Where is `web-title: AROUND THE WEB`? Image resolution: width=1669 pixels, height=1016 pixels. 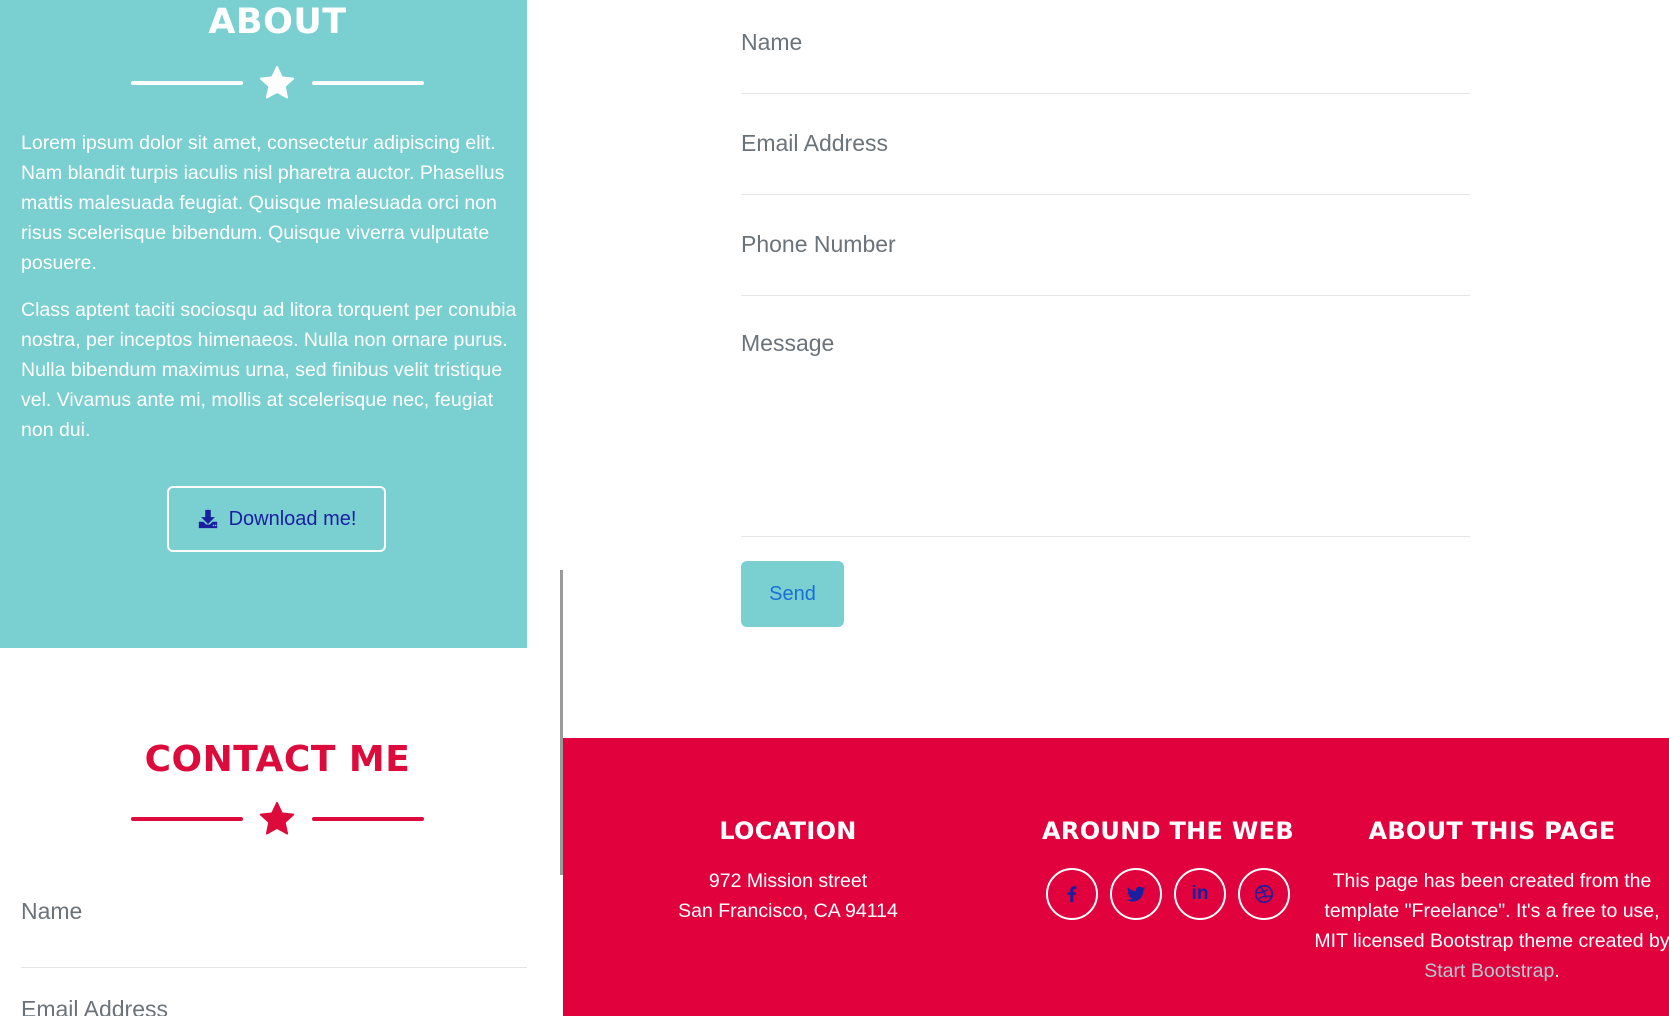 web-title: AROUND THE WEB is located at coordinates (1168, 831).